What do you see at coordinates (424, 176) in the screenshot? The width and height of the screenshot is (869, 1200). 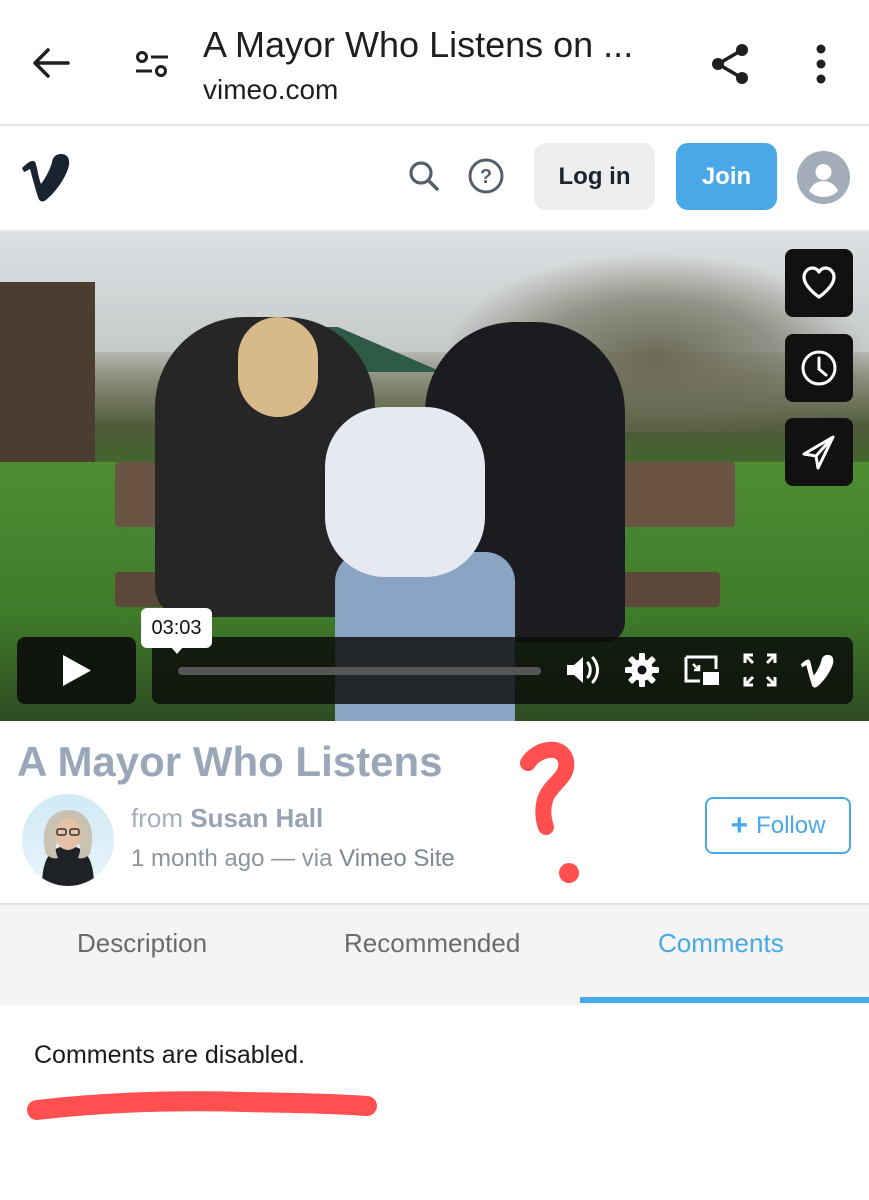 I see `search-icon` at bounding box center [424, 176].